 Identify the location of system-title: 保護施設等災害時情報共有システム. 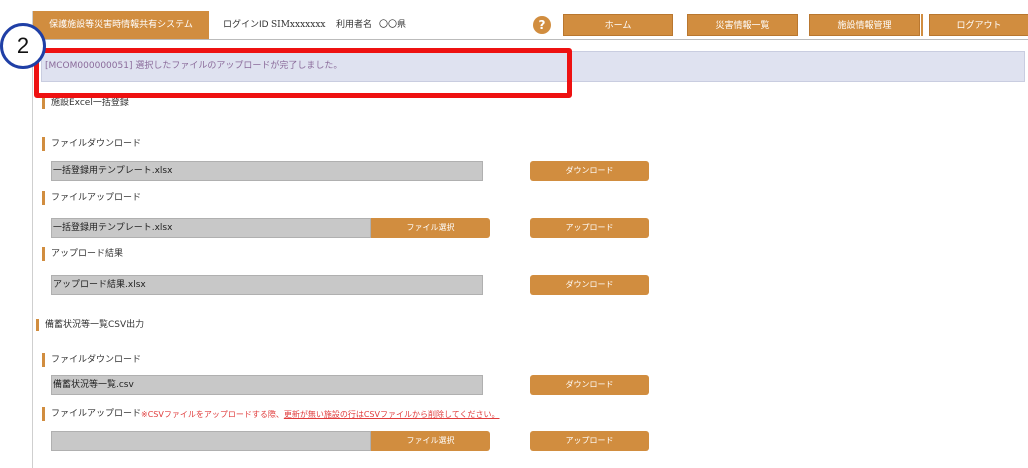
(121, 25).